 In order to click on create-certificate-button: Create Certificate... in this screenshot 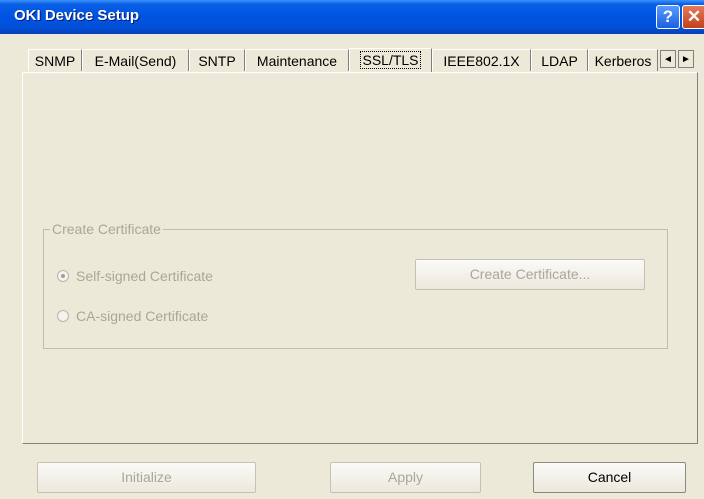, I will do `click(530, 274)`.